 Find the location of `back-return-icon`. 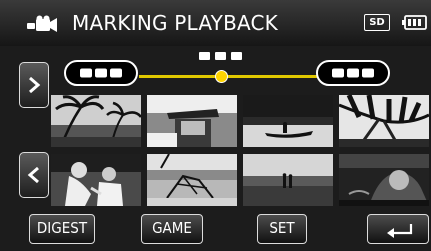

back-return-icon is located at coordinates (400, 231).